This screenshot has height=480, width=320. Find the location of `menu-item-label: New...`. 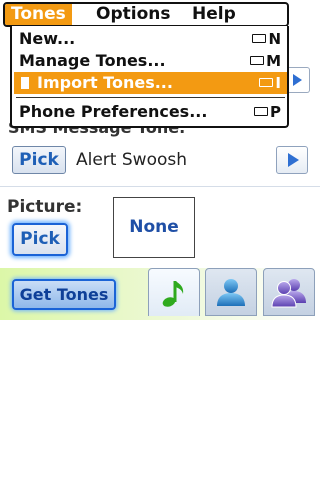

menu-item-label: New... is located at coordinates (47, 38).